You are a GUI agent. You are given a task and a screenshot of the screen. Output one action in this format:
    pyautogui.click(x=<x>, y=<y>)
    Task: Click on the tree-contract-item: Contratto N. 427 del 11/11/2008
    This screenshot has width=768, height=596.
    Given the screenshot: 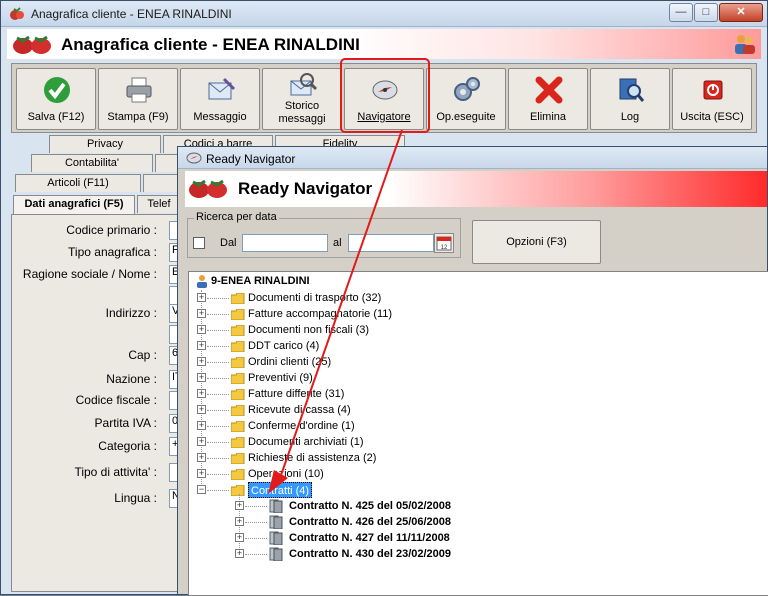 What is the action you would take?
    pyautogui.click(x=369, y=538)
    